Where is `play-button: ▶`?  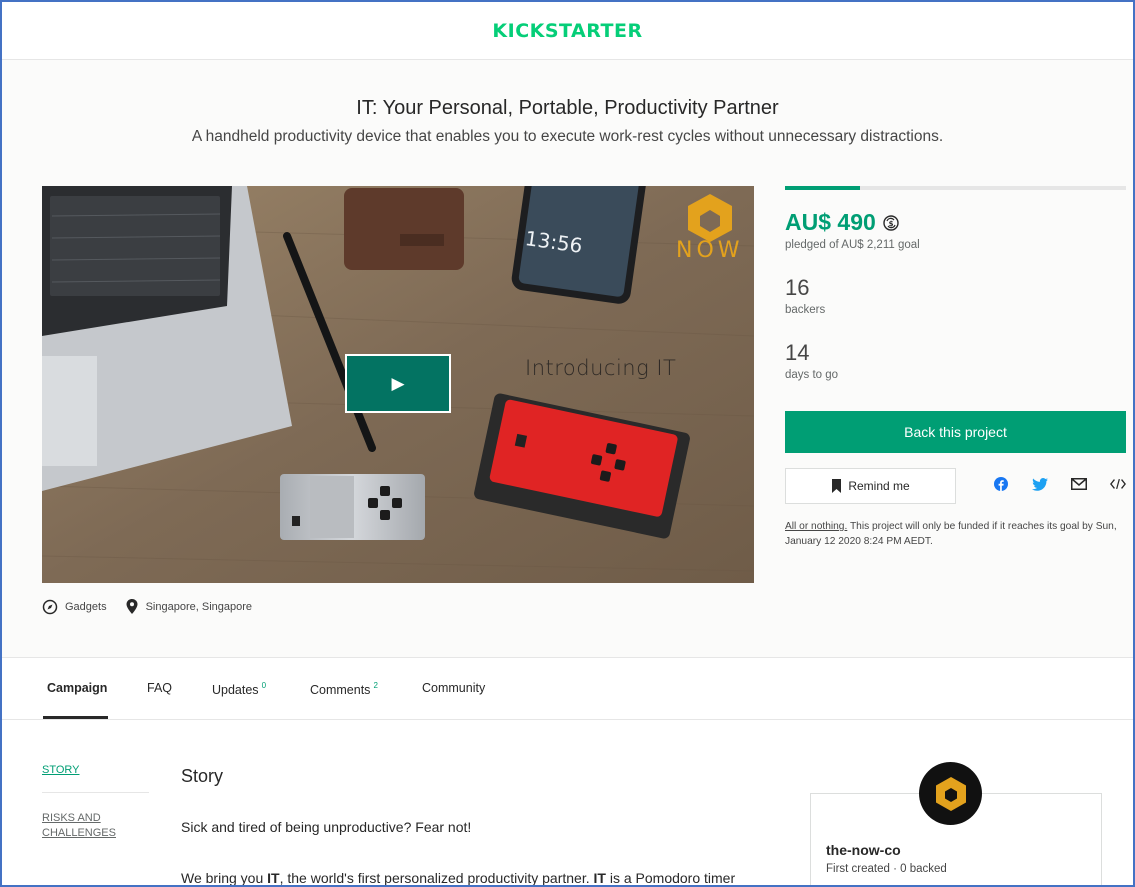 play-button: ▶ is located at coordinates (398, 383).